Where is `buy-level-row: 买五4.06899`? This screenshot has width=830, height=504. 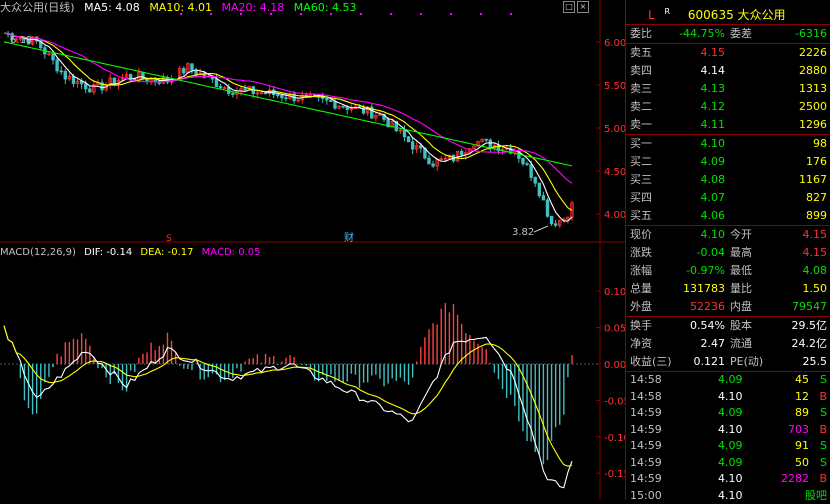
buy-level-row: 买五4.06899 is located at coordinates (728, 216).